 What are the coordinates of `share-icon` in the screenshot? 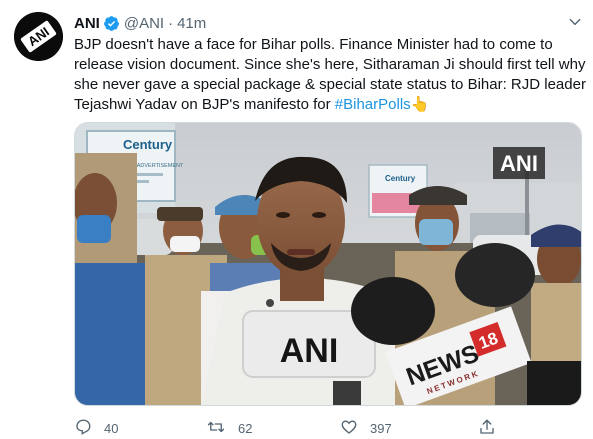 It's located at (487, 428).